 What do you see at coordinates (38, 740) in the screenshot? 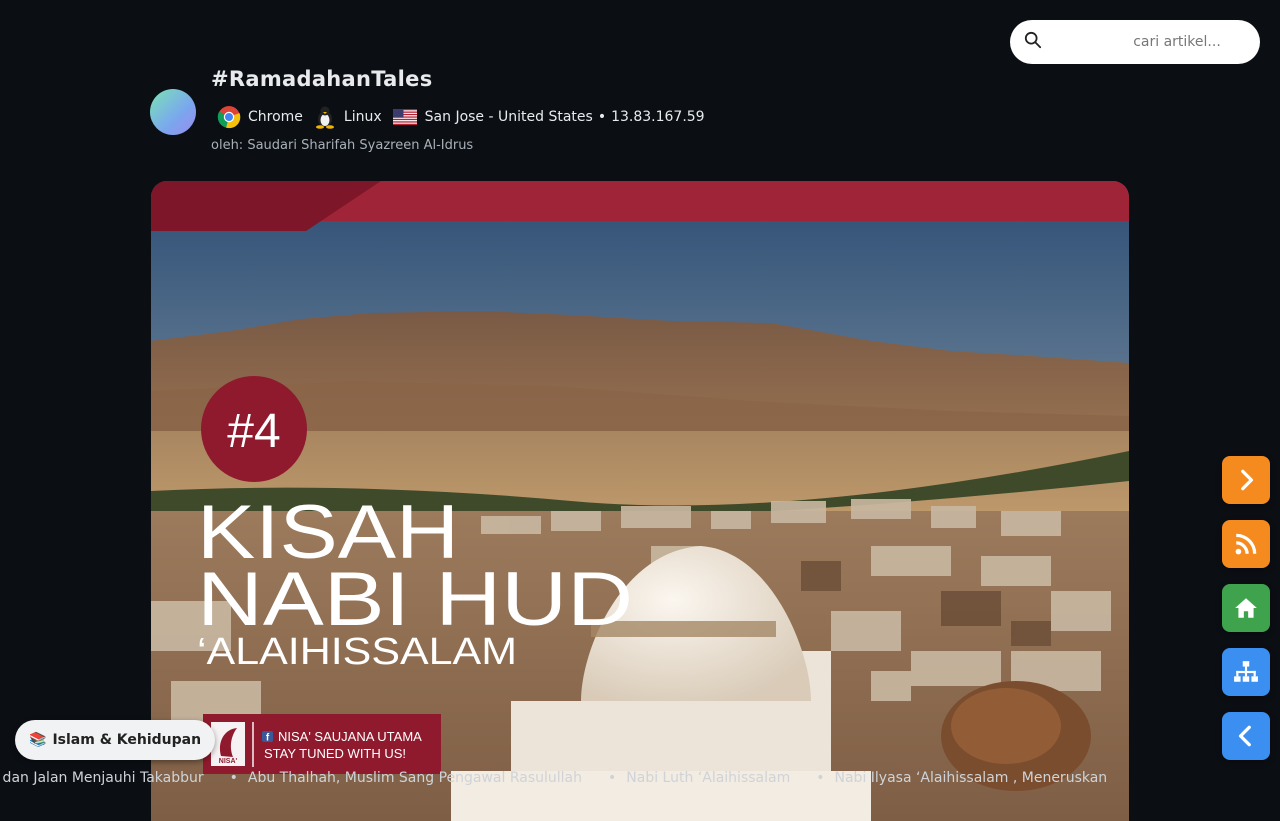
I see `books-icon: 📚` at bounding box center [38, 740].